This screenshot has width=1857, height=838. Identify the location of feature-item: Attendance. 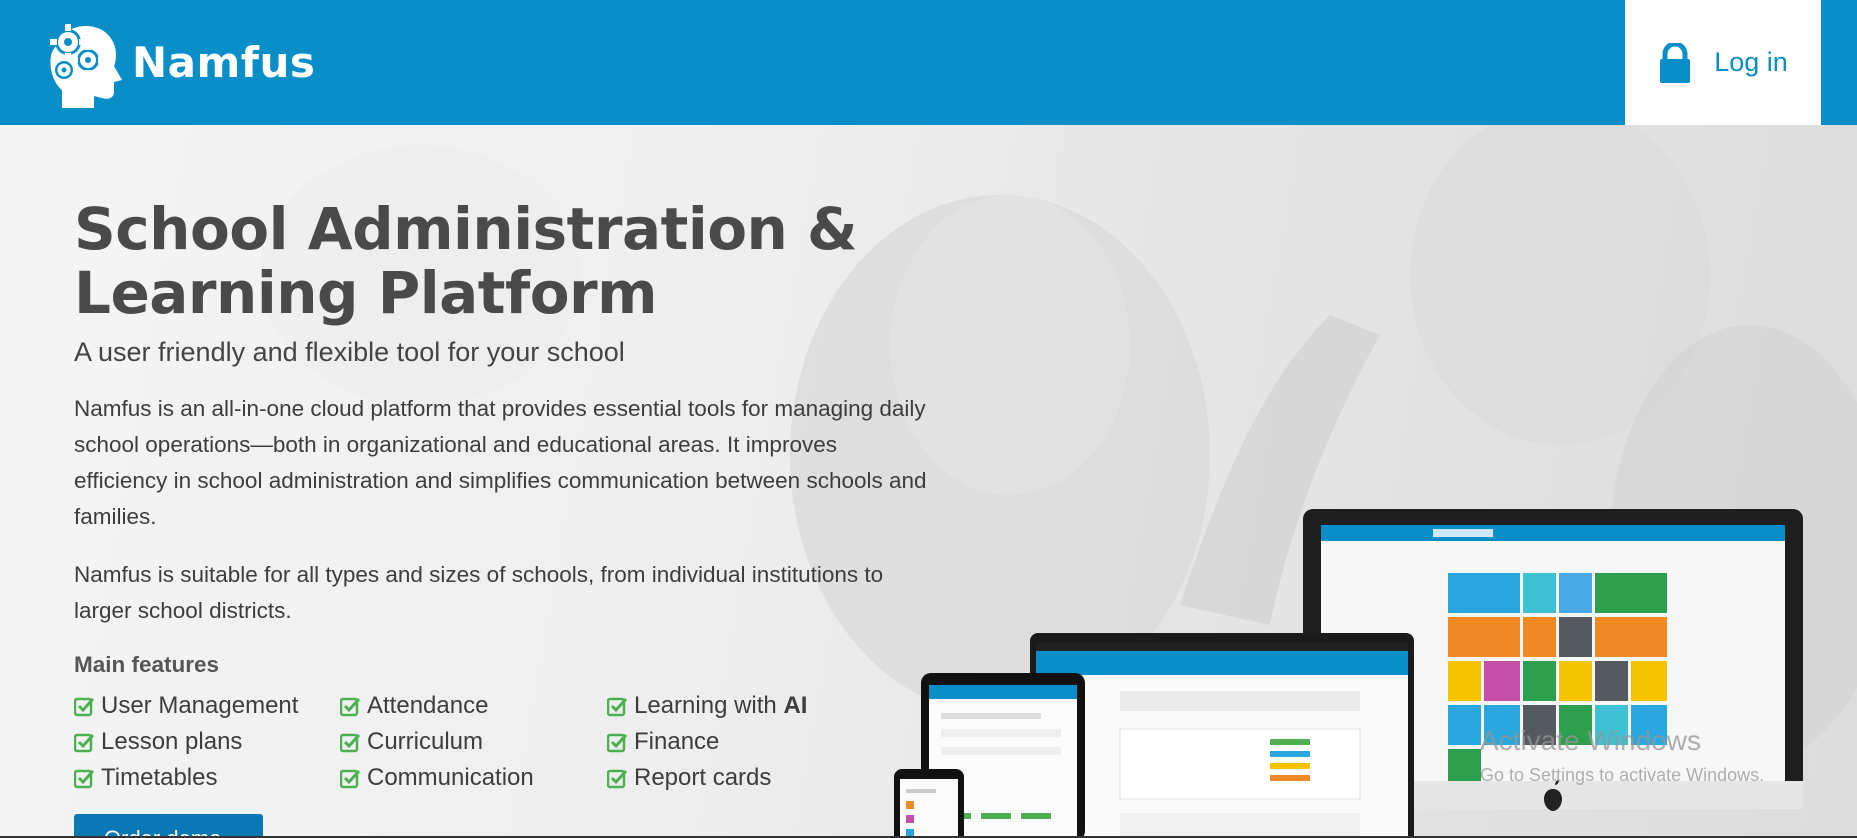
(473, 706).